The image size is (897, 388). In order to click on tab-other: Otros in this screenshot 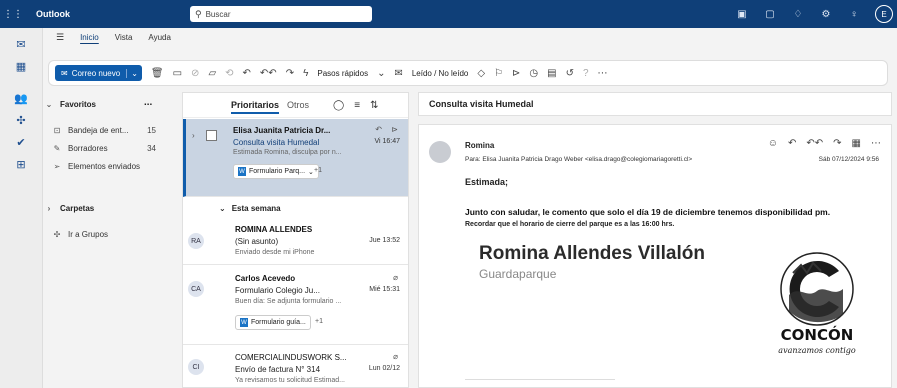, I will do `click(298, 105)`.